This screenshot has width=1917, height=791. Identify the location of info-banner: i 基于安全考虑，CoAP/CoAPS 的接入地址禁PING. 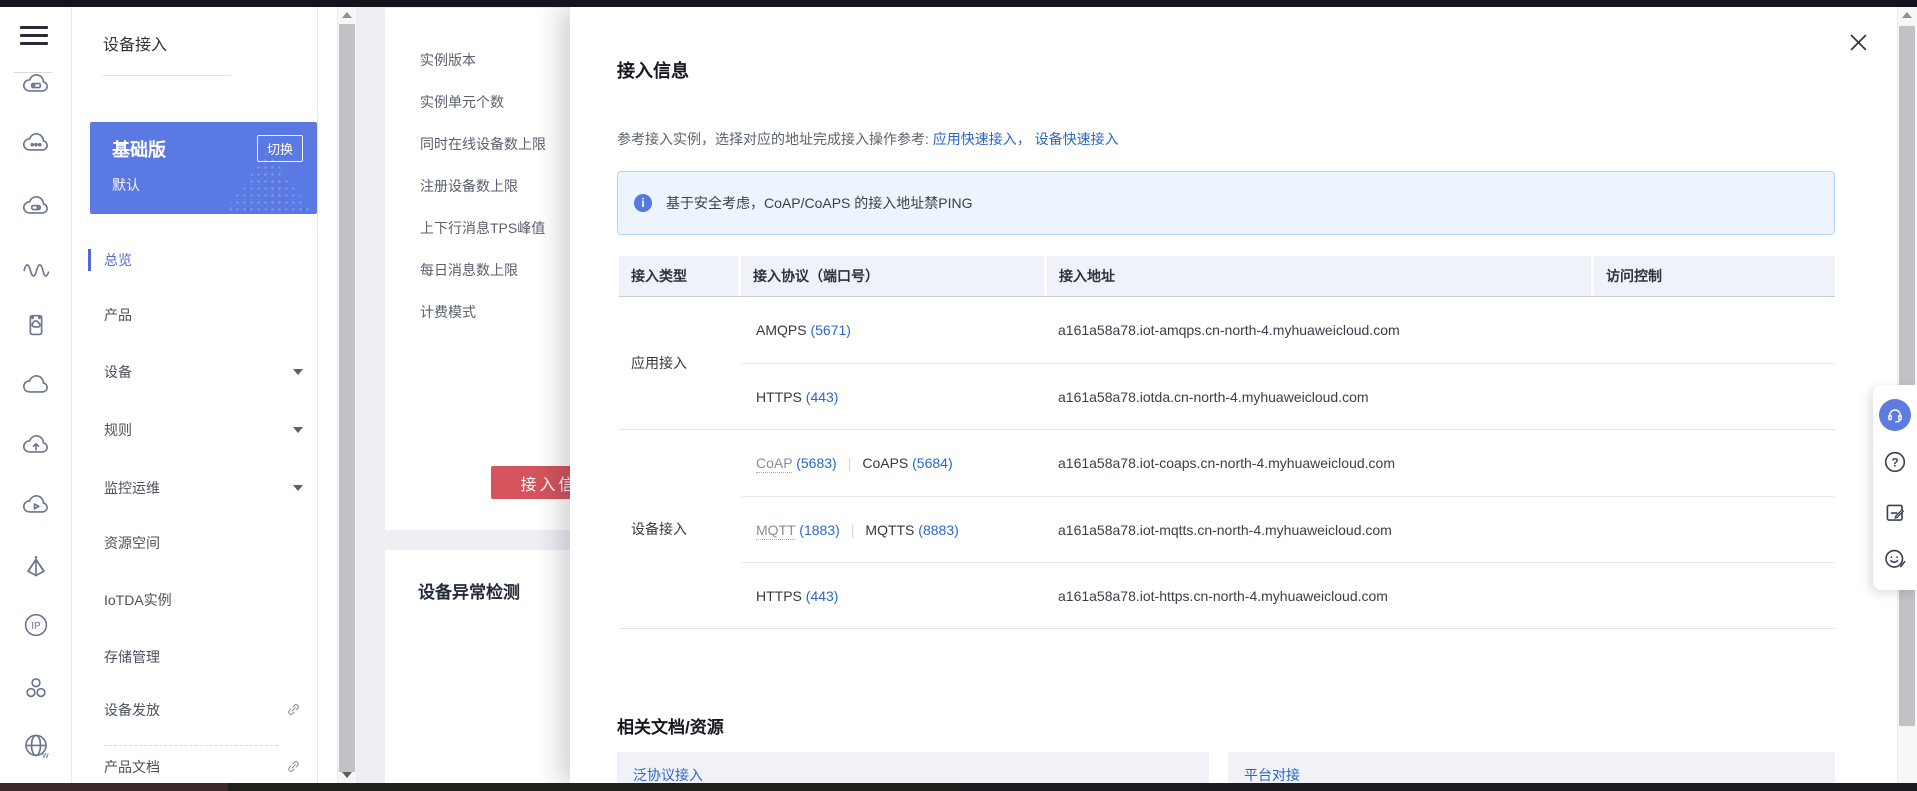
(1226, 203).